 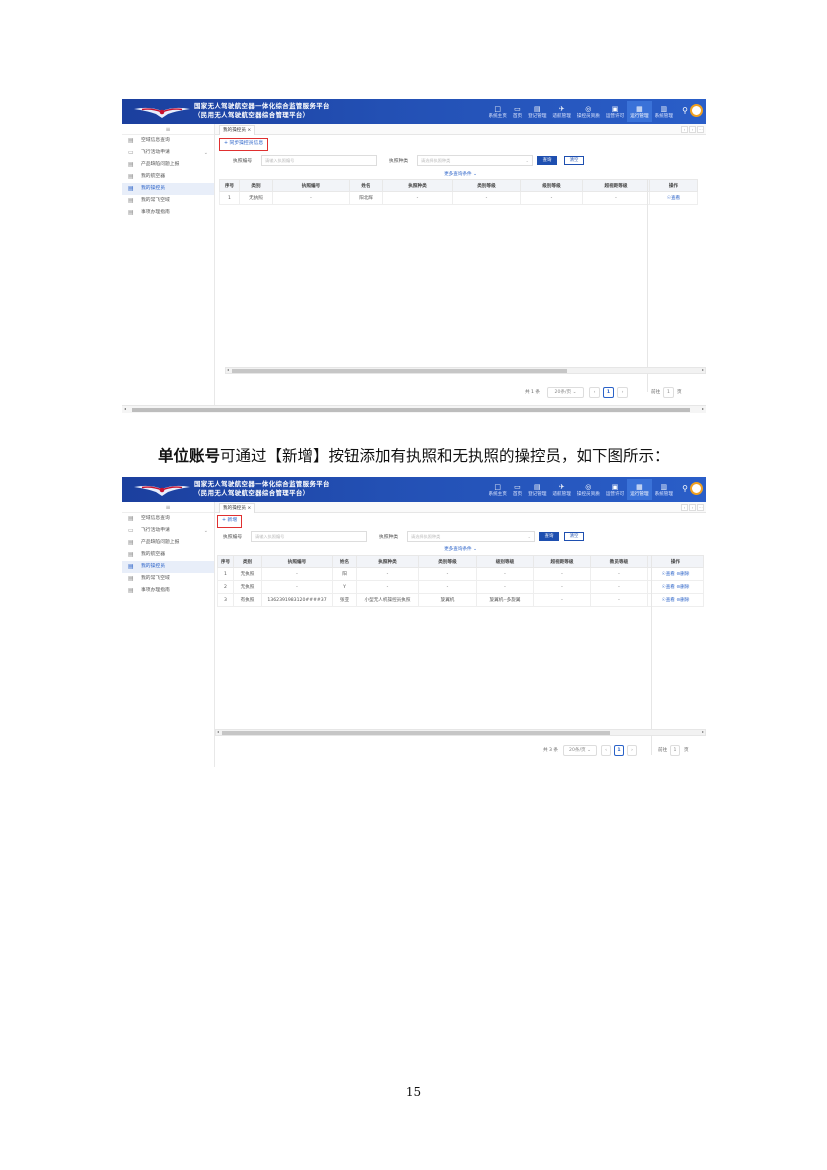 I want to click on cell-name: 阳, so click(x=344, y=574).